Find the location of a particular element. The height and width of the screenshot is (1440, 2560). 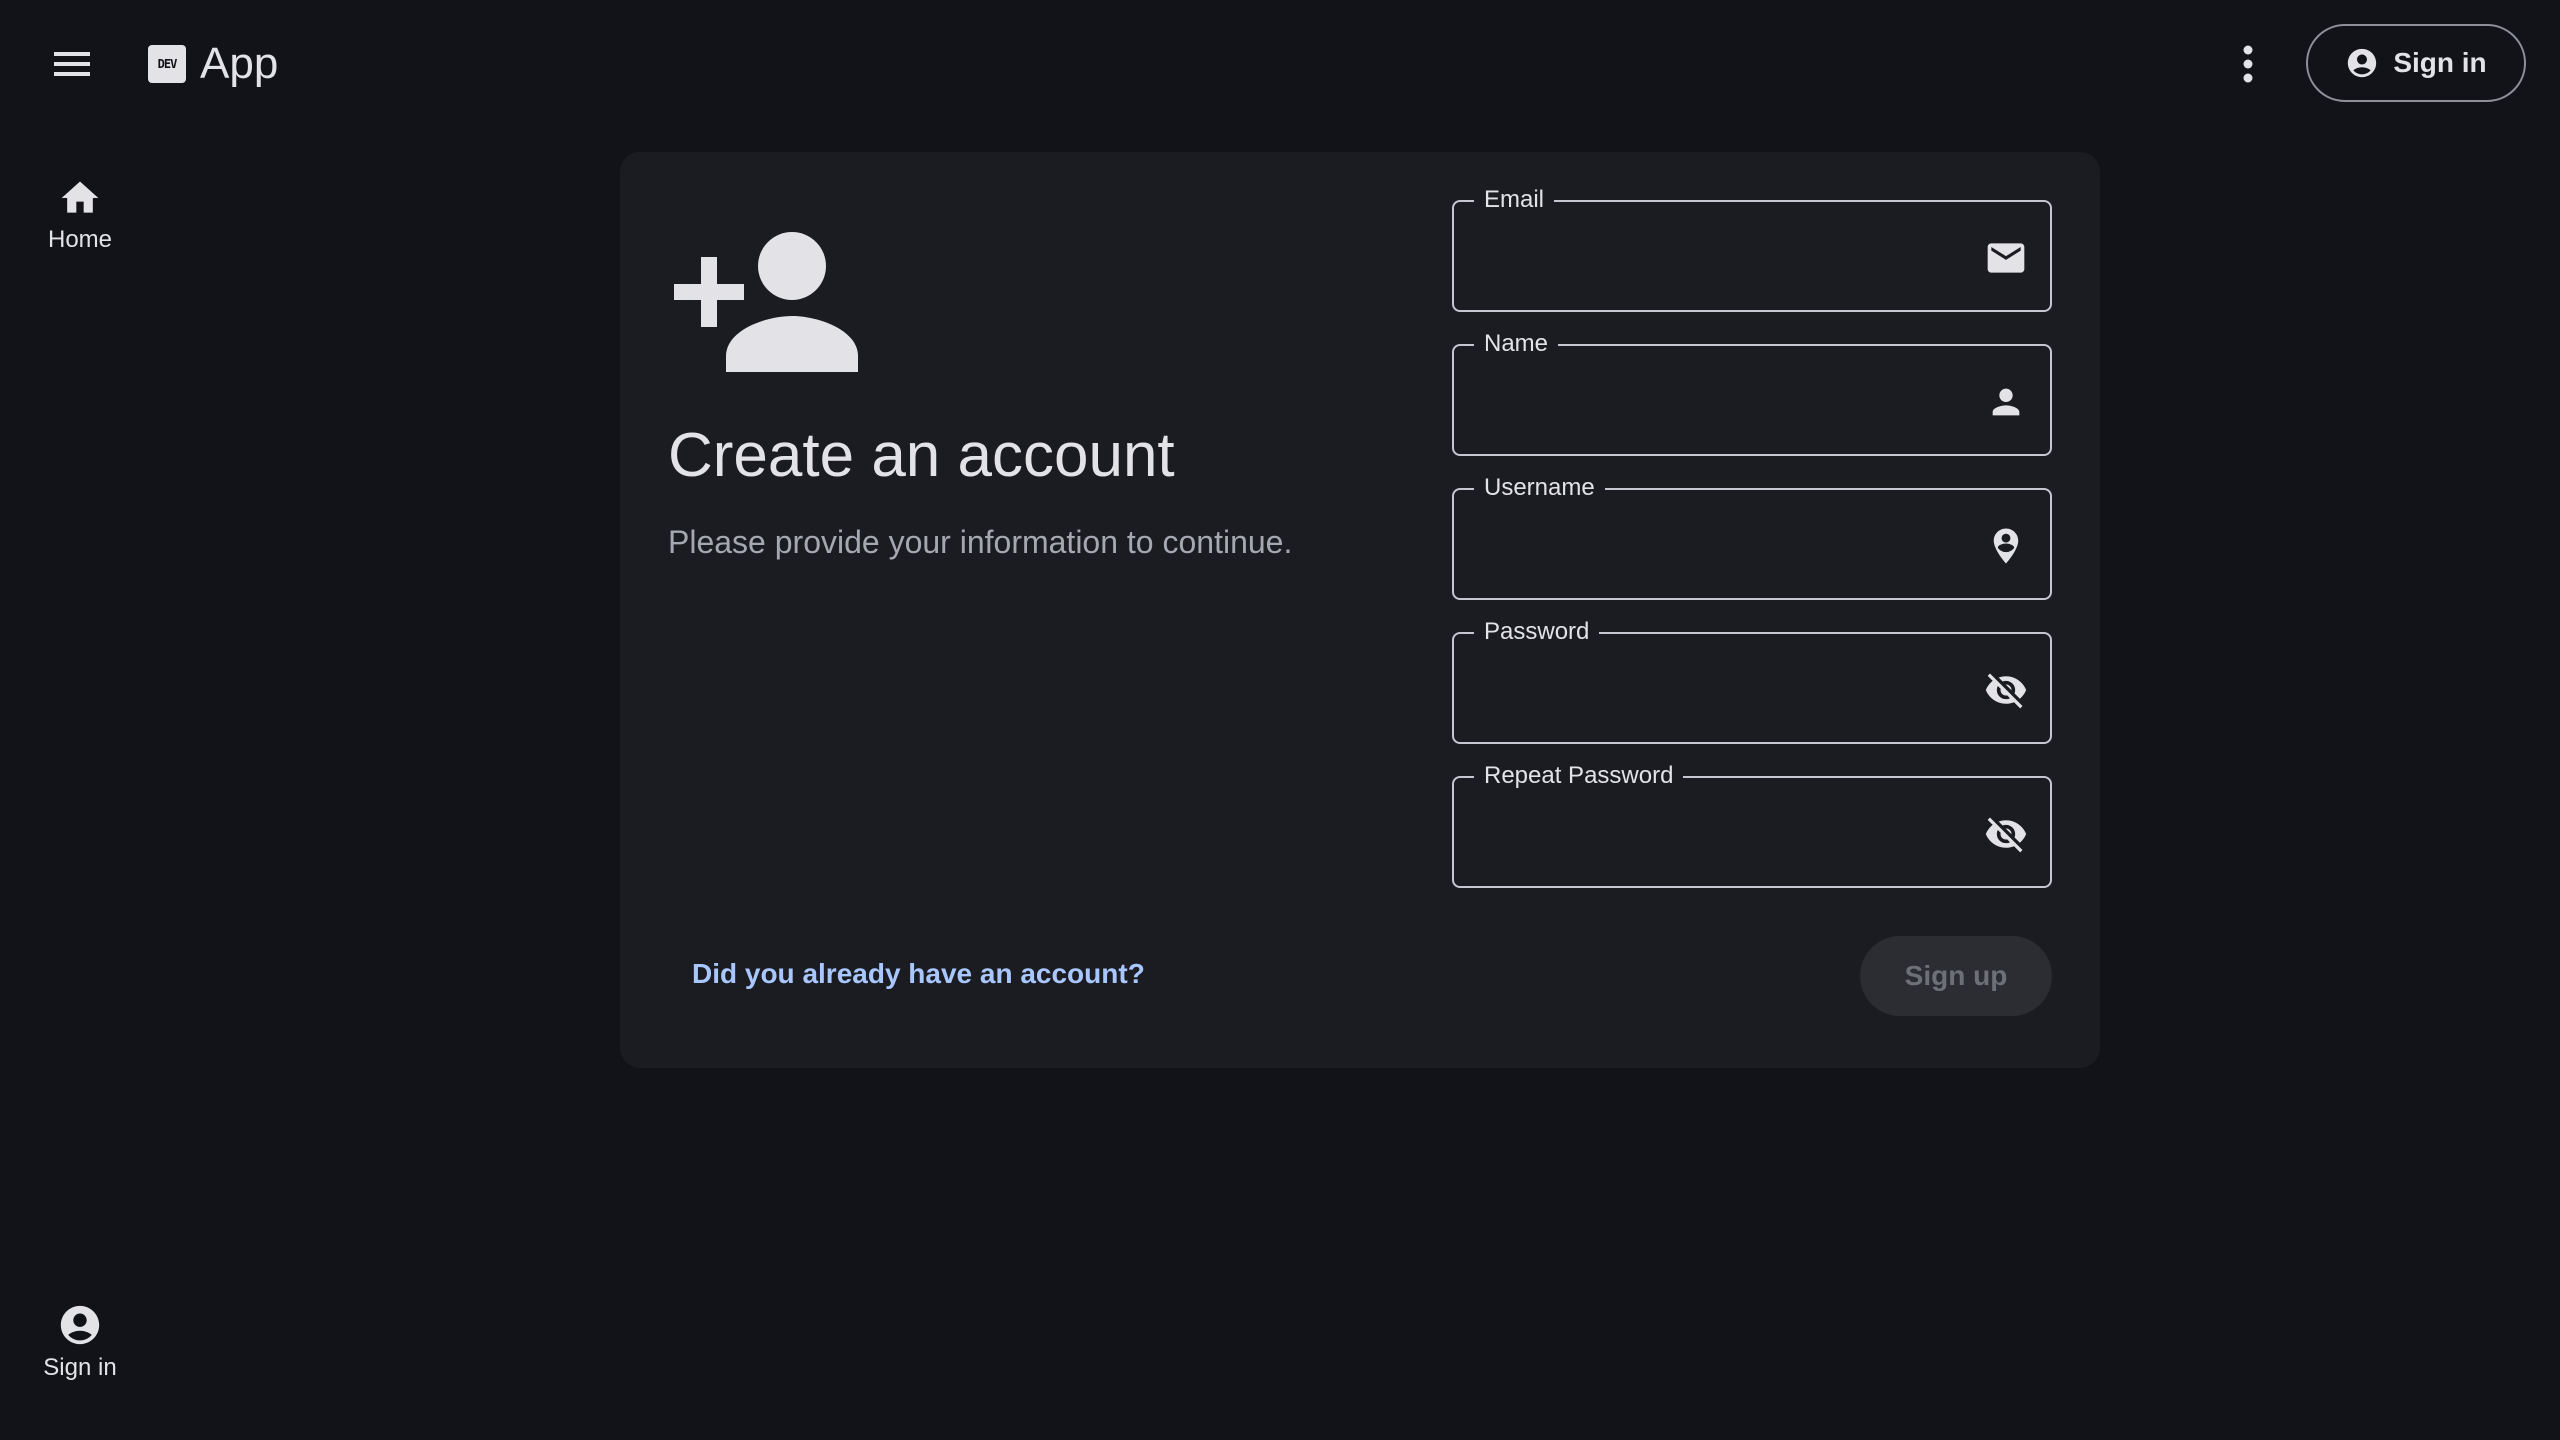

repeat-password-label: Repeat Password is located at coordinates (1579, 776).